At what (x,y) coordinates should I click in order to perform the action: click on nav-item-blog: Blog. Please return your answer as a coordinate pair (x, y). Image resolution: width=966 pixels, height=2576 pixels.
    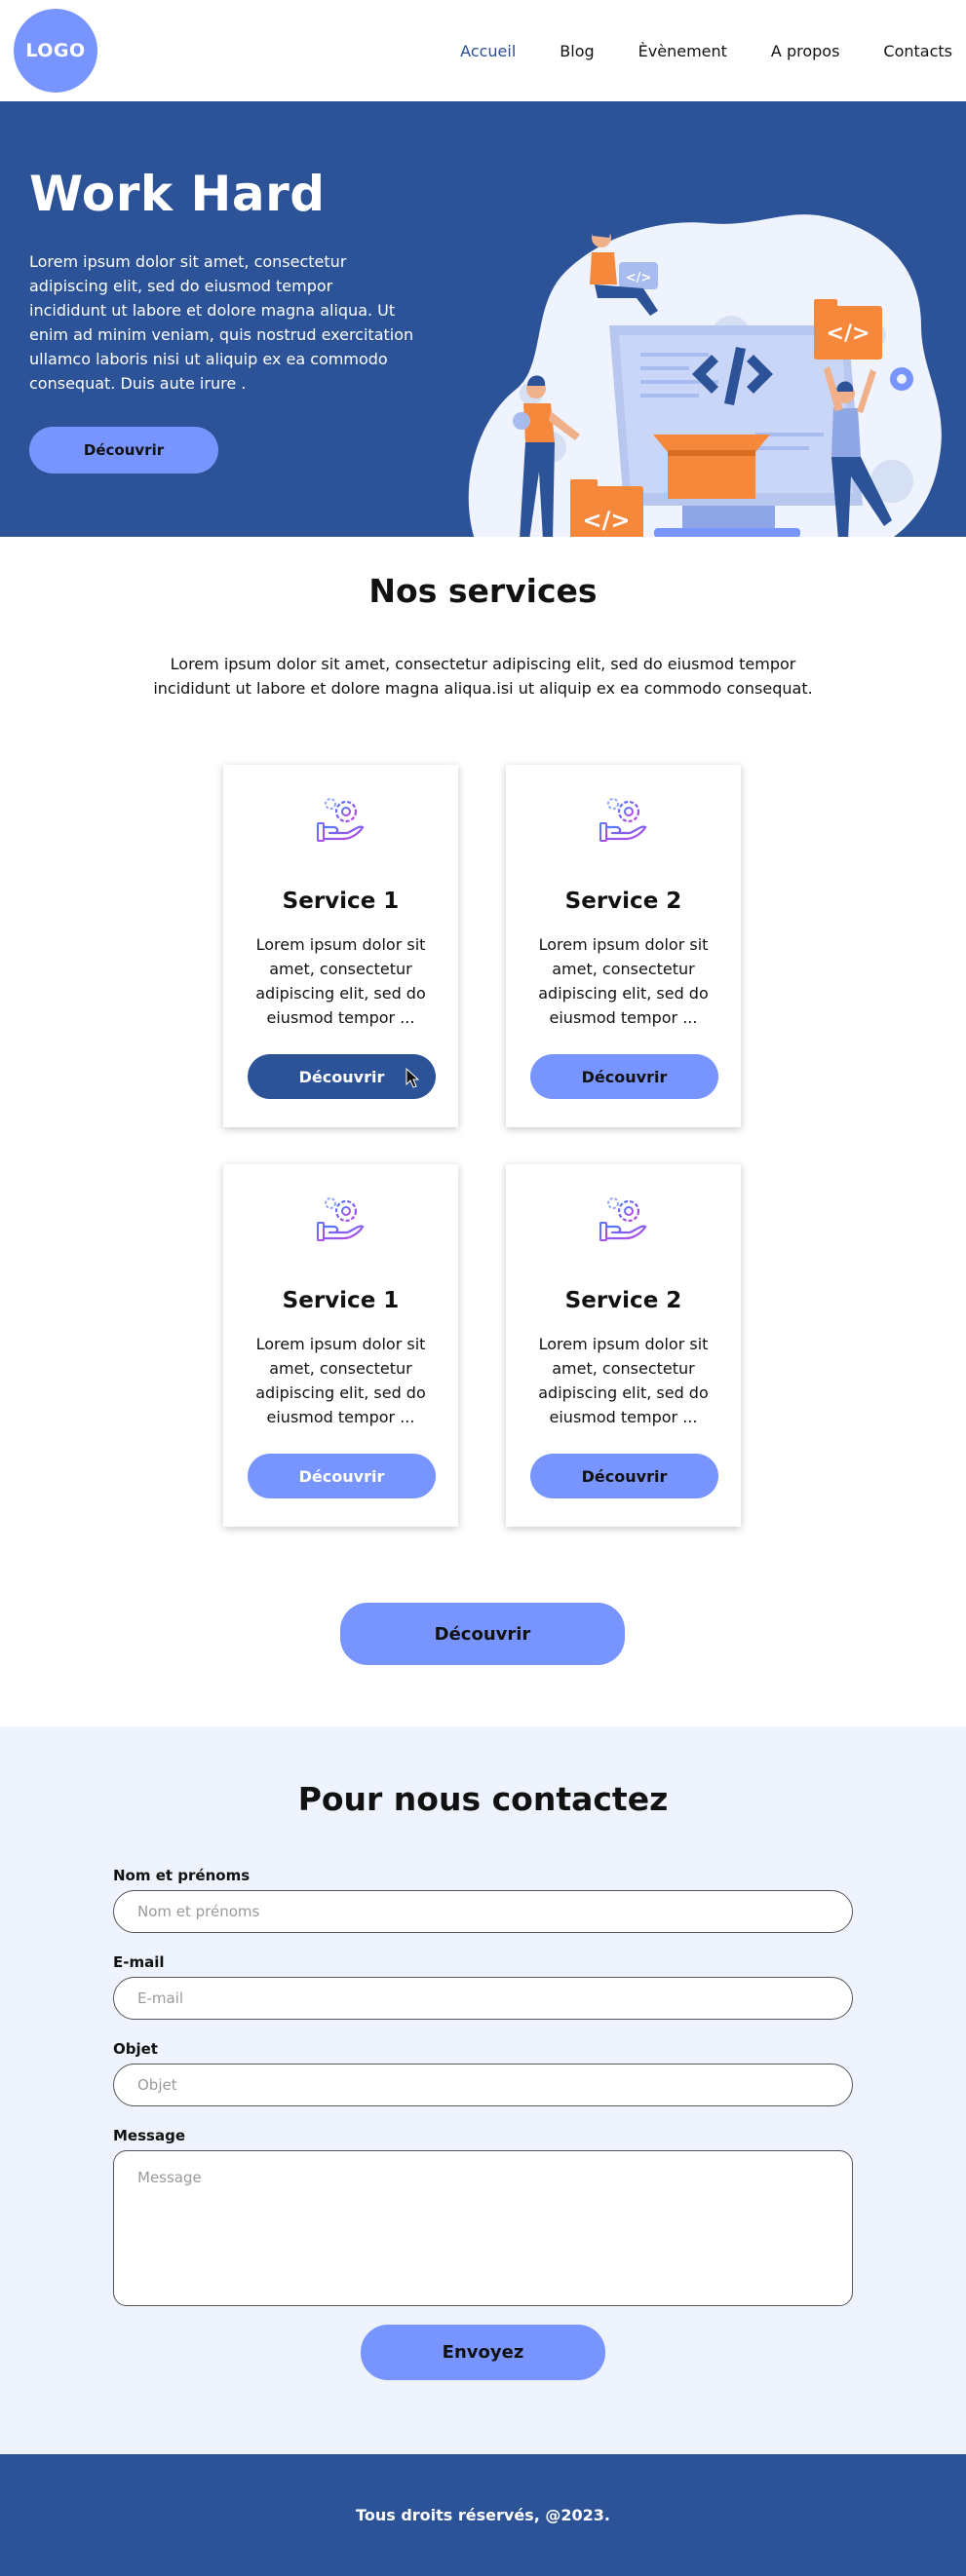
    Looking at the image, I should click on (577, 51).